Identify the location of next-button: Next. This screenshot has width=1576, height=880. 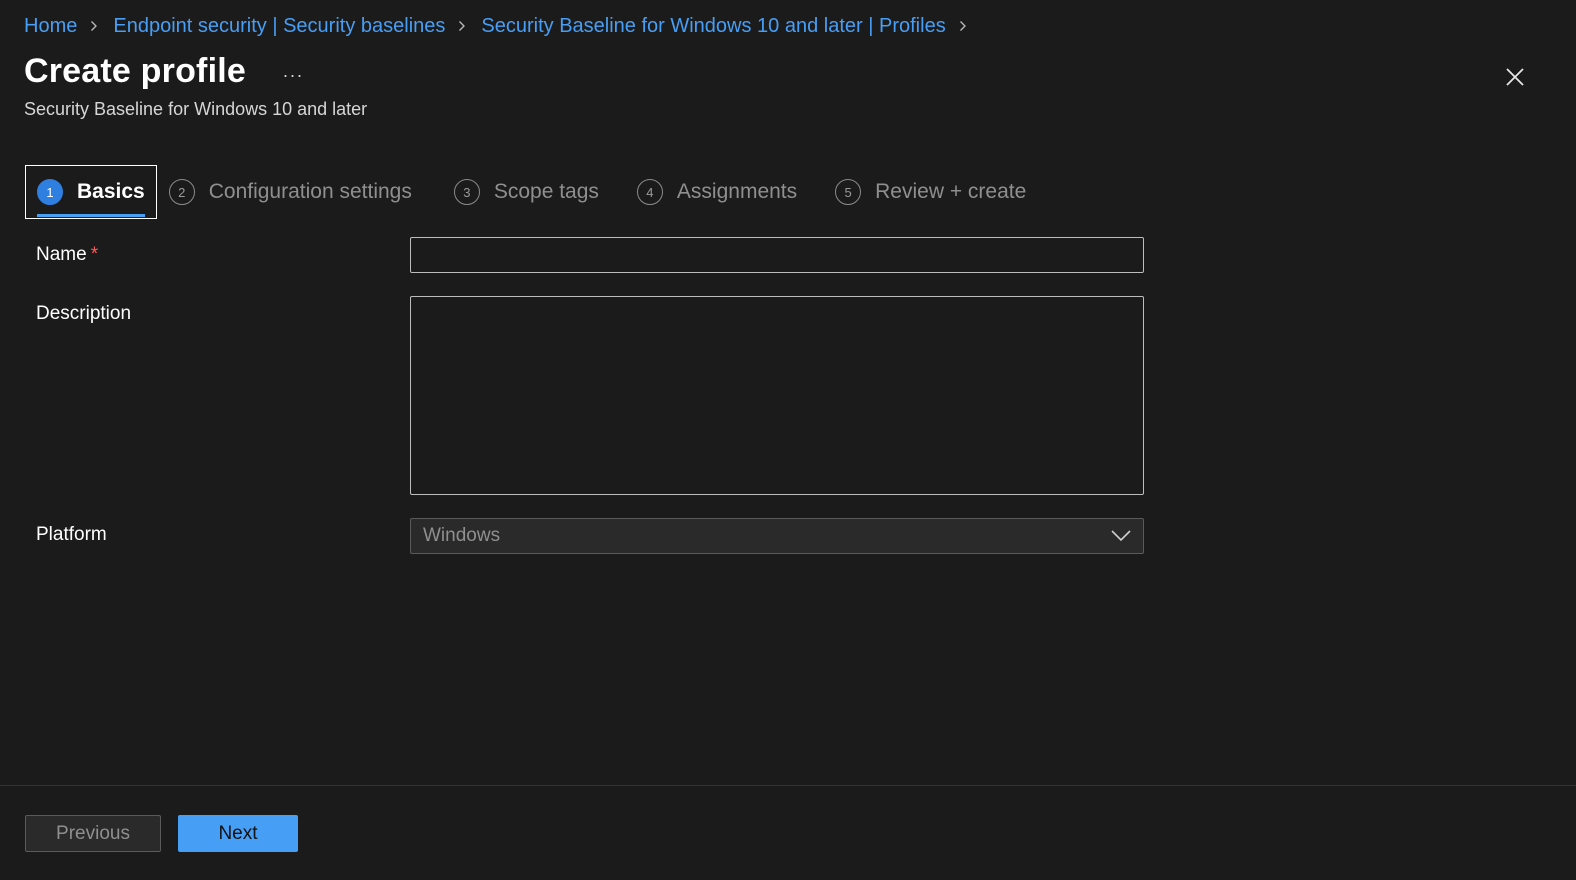
(238, 833).